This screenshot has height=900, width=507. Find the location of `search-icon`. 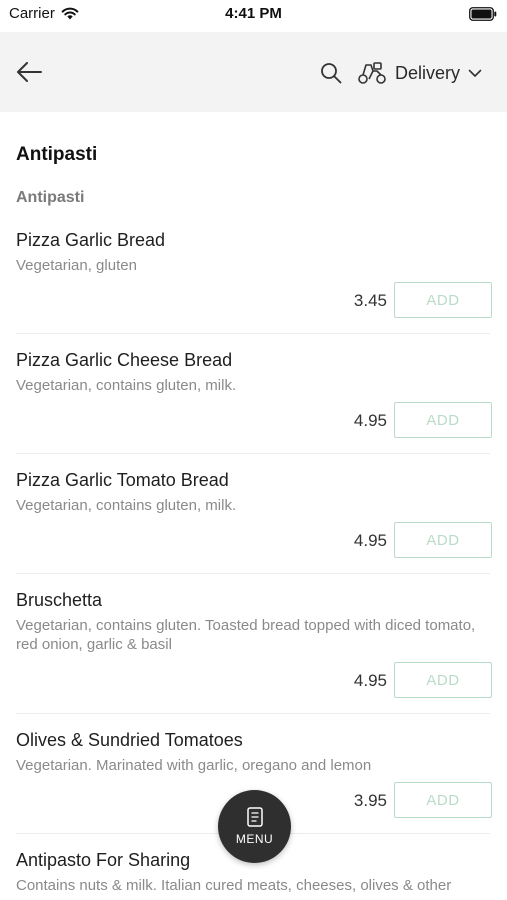

search-icon is located at coordinates (331, 73).